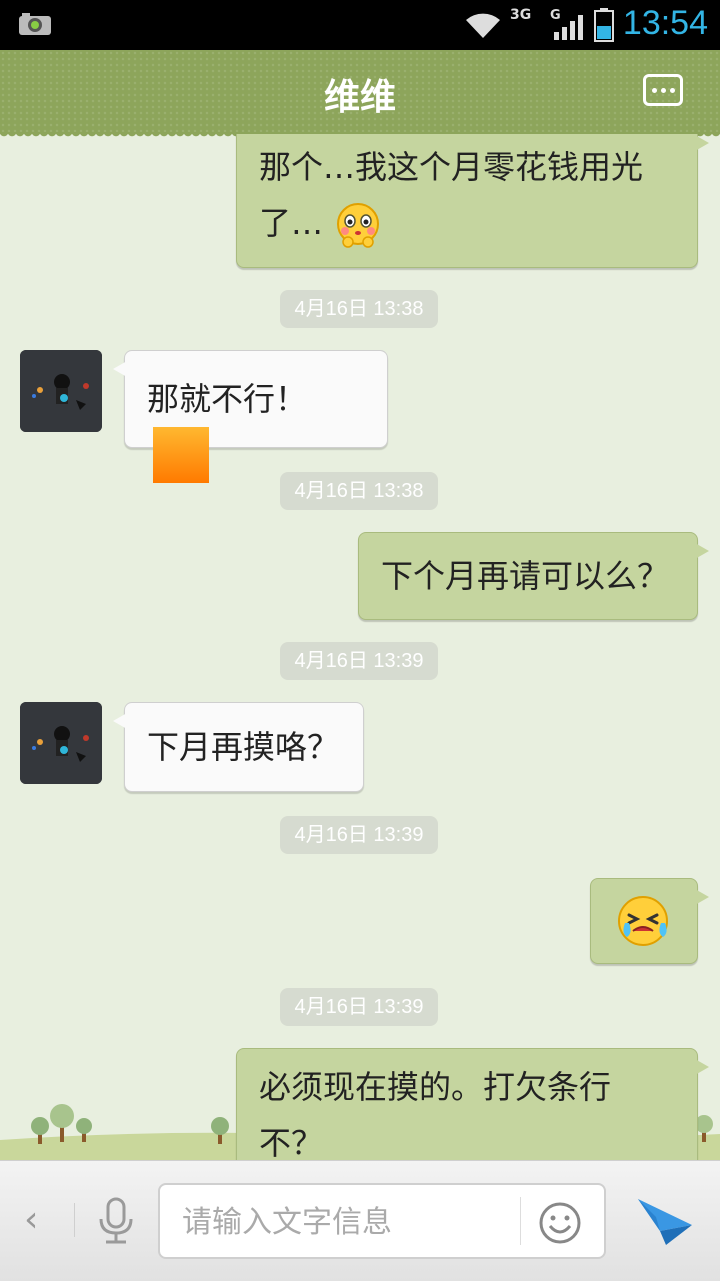 The width and height of the screenshot is (720, 1281). What do you see at coordinates (604, 25) in the screenshot?
I see `battery-icon` at bounding box center [604, 25].